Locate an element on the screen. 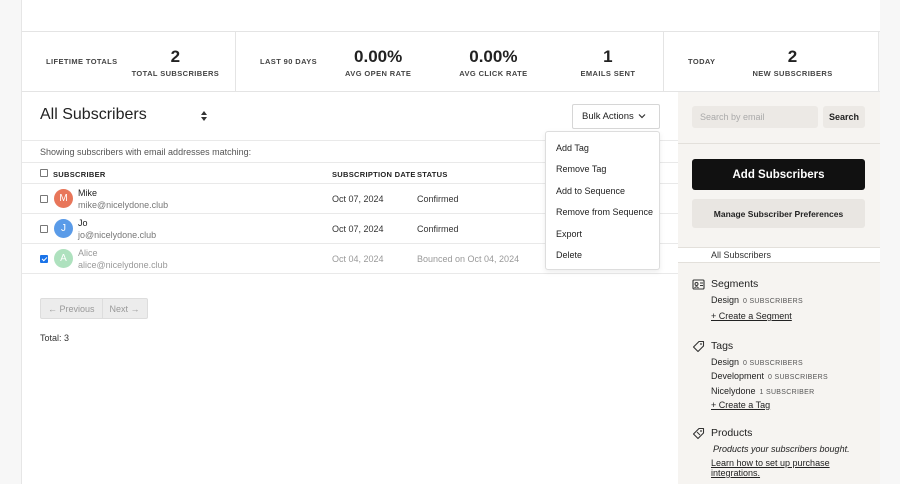 The height and width of the screenshot is (484, 900). divider is located at coordinates (779, 143).